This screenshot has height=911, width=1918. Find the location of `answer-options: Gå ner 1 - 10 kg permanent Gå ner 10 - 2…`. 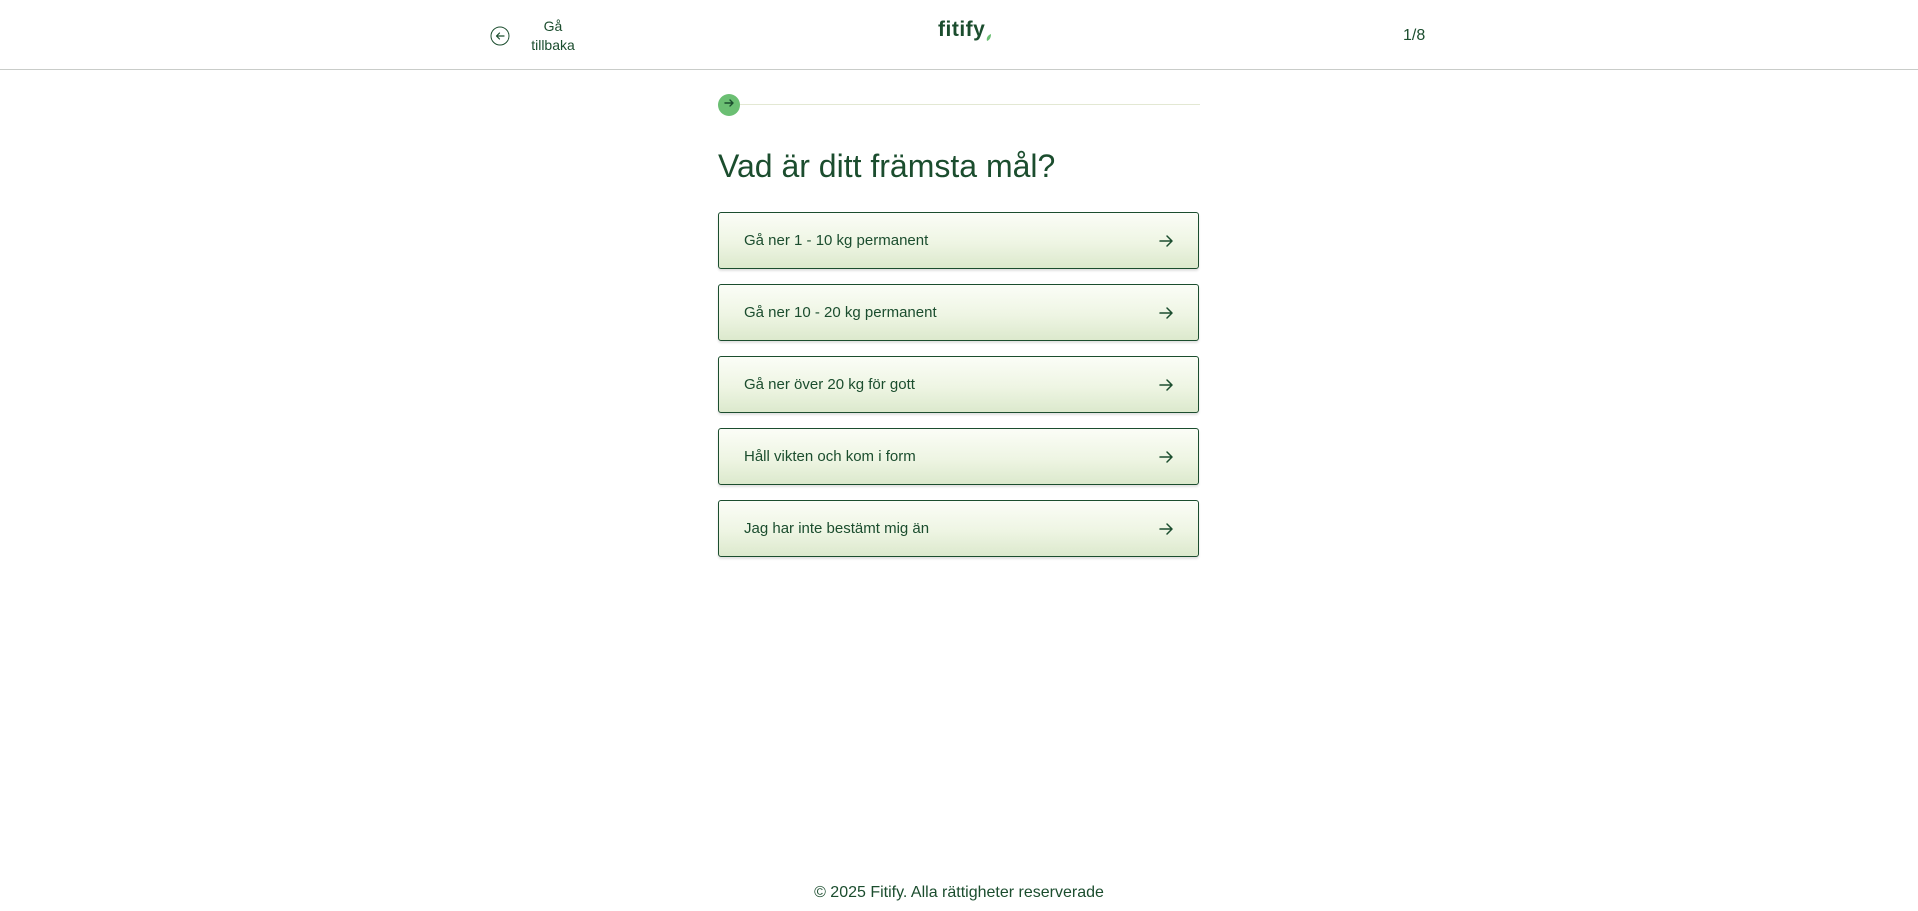

answer-options: Gå ner 1 - 10 kg permanent Gå ner 10 - 2… is located at coordinates (959, 392).